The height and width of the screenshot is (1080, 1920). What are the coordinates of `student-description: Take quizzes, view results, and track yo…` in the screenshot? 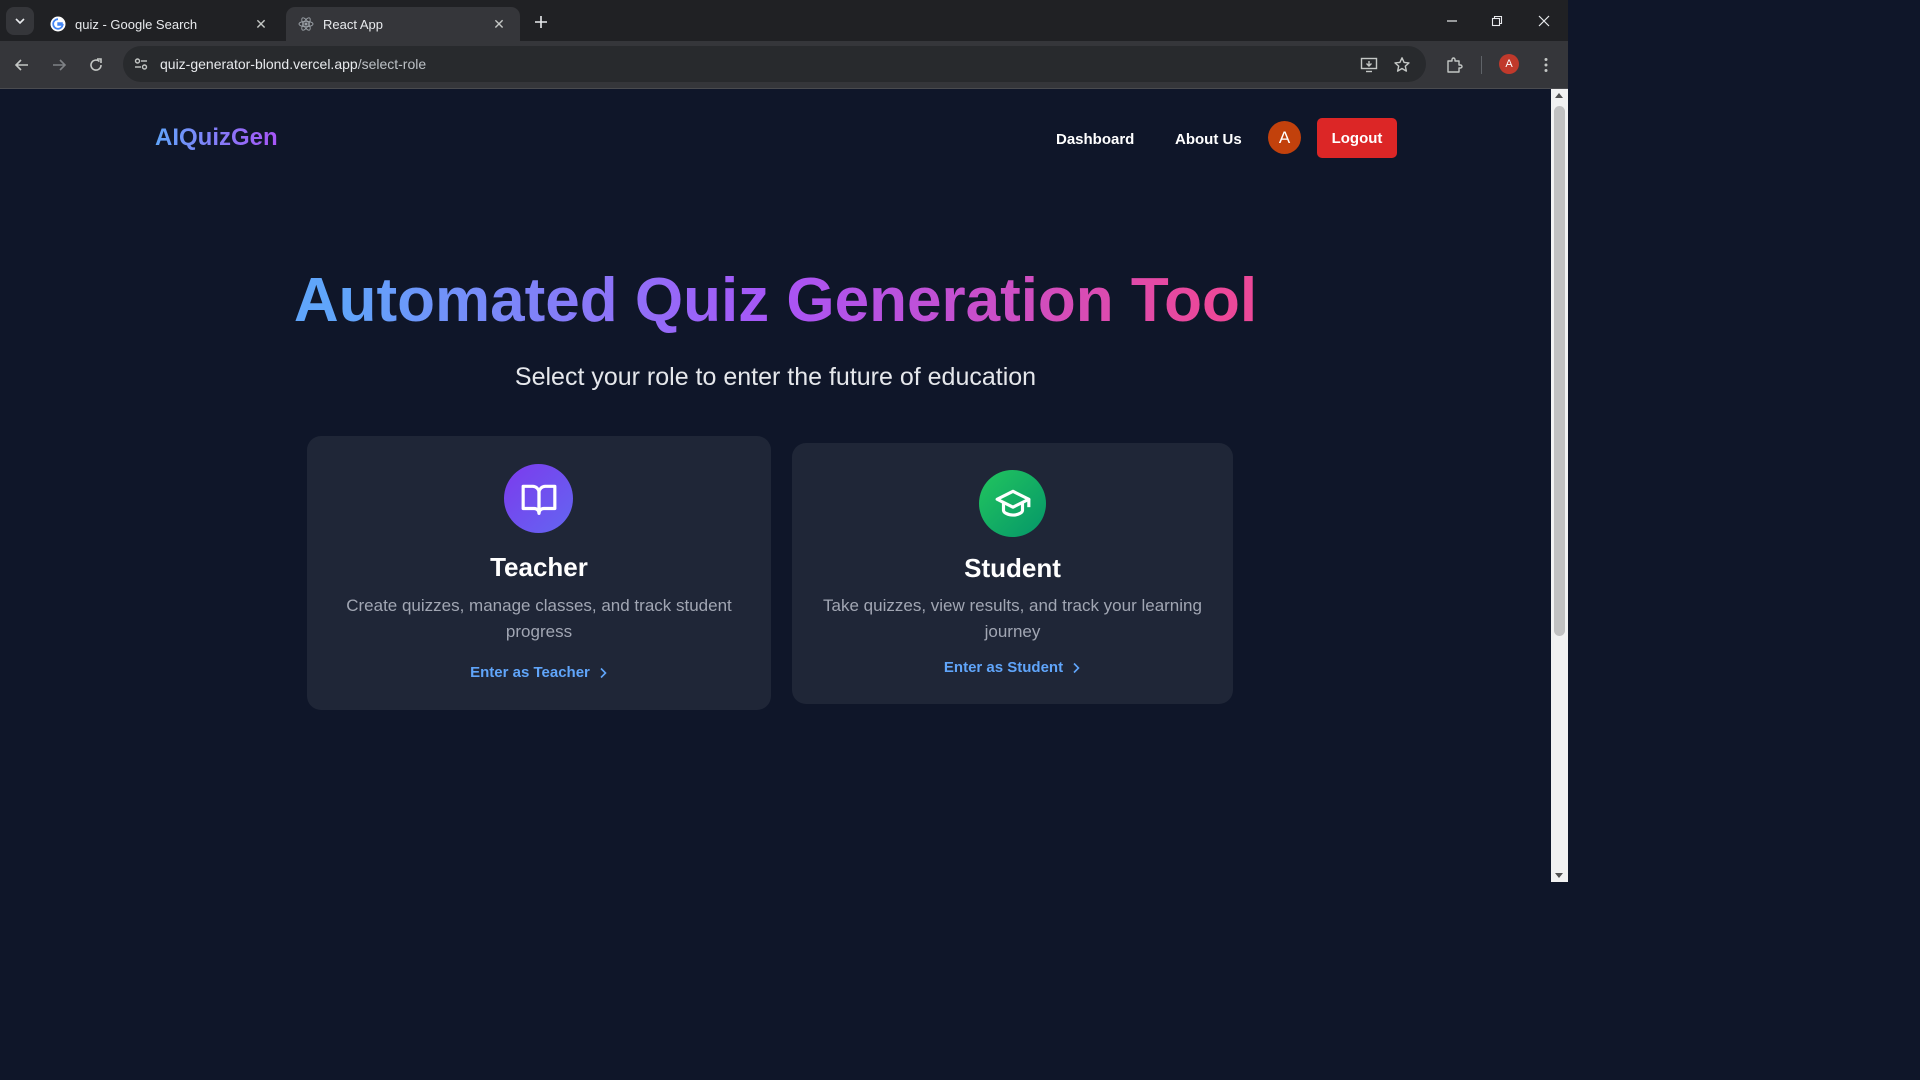 It's located at (1012, 618).